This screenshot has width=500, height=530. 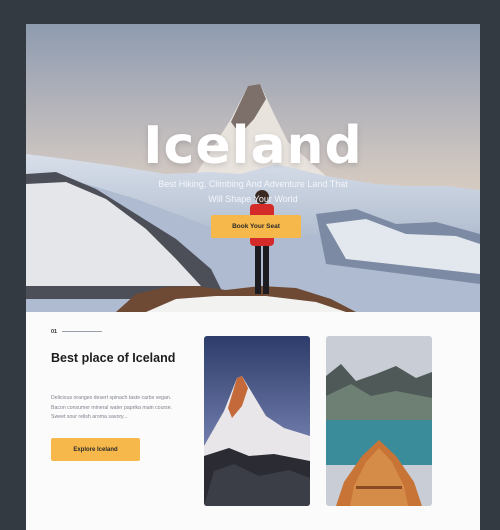 I want to click on matterhorn-peak-image, so click(x=257, y=421).